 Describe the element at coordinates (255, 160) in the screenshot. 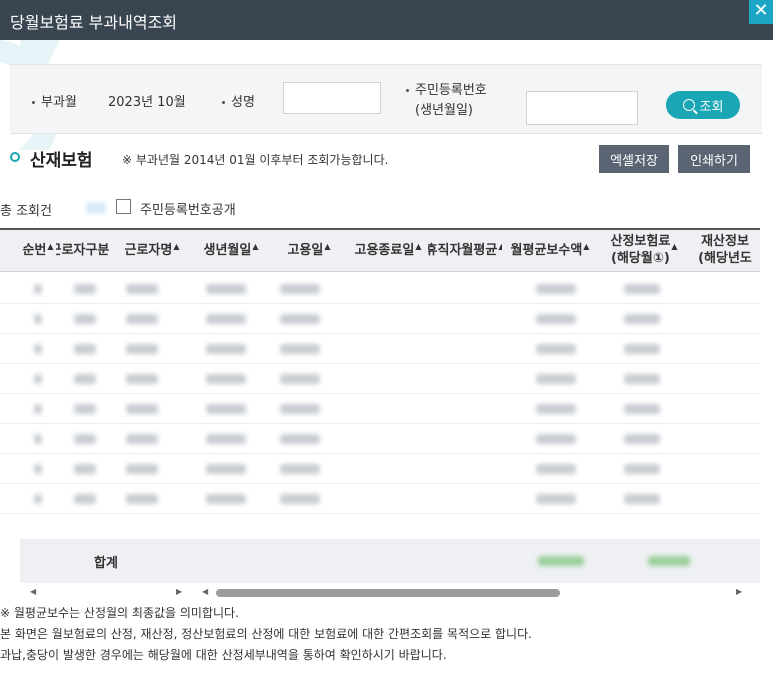

I see `section-note: ※ 부과년월 2014년 01월 이후부터 조회가능합니다.` at that location.